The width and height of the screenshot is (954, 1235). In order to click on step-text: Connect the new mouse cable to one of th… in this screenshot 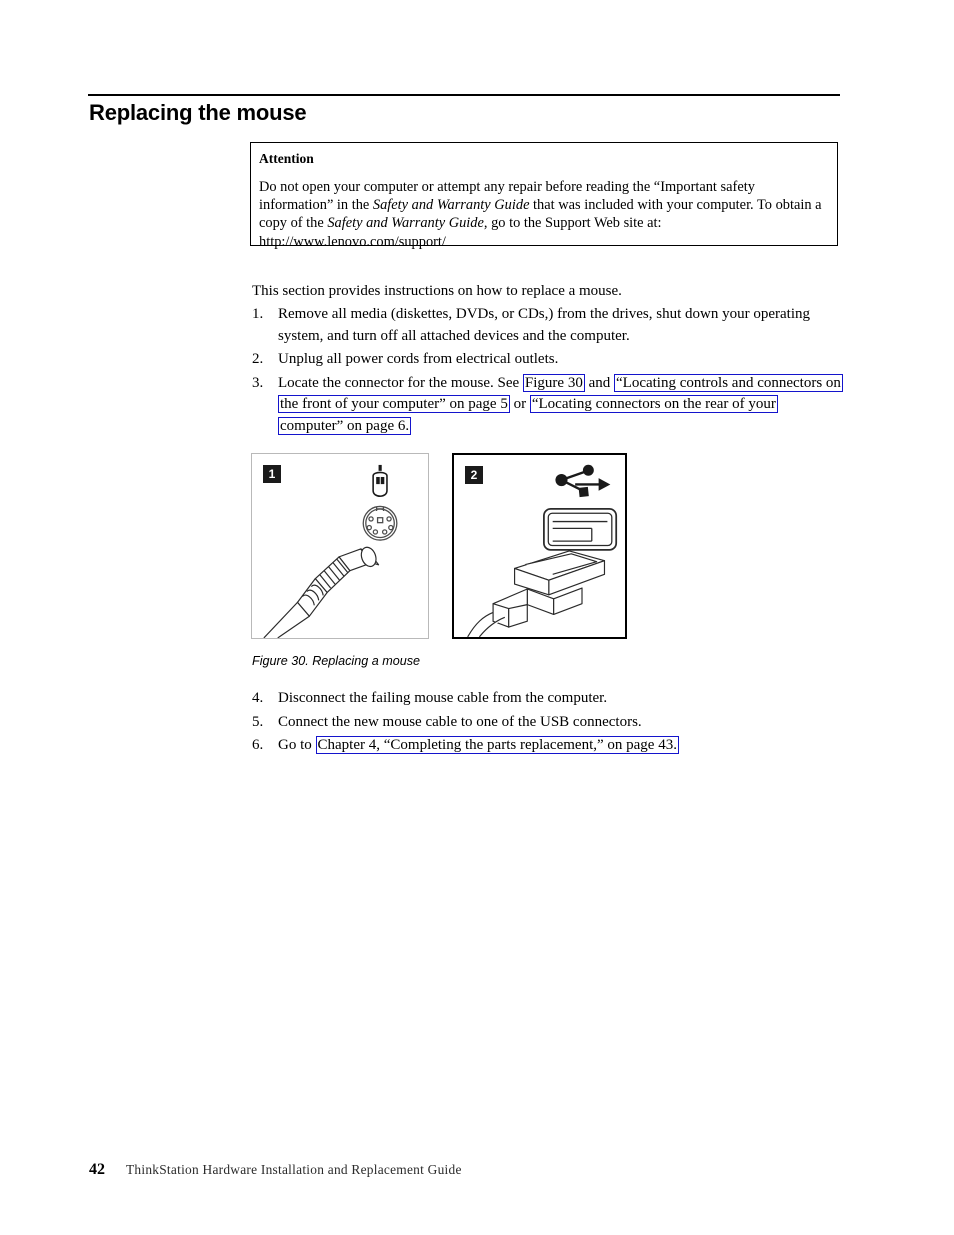, I will do `click(460, 721)`.